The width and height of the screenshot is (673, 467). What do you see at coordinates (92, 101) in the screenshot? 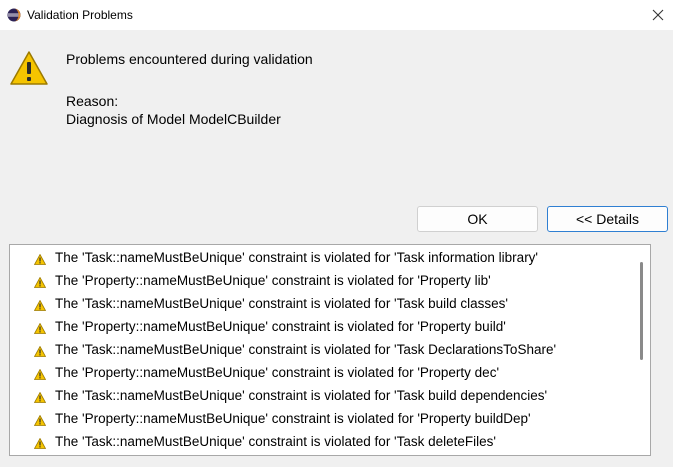
I see `reason-label: Reason:` at bounding box center [92, 101].